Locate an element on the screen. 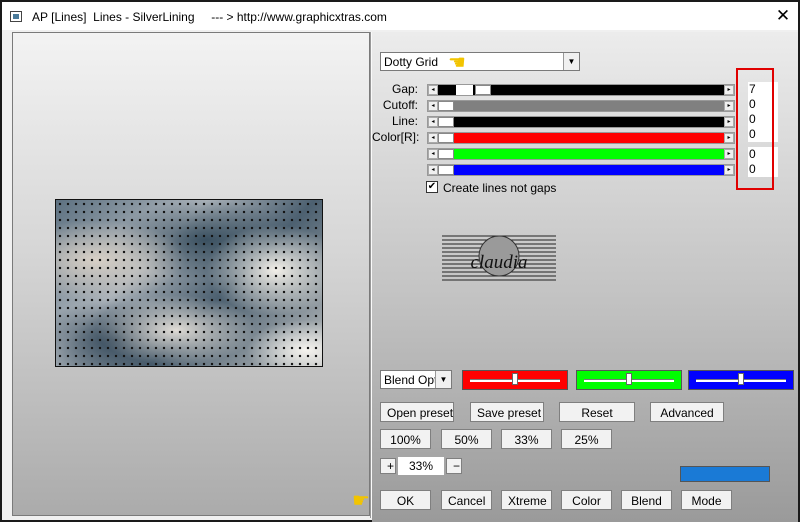 The image size is (800, 522). zoom-33-button: 33% is located at coordinates (526, 439).